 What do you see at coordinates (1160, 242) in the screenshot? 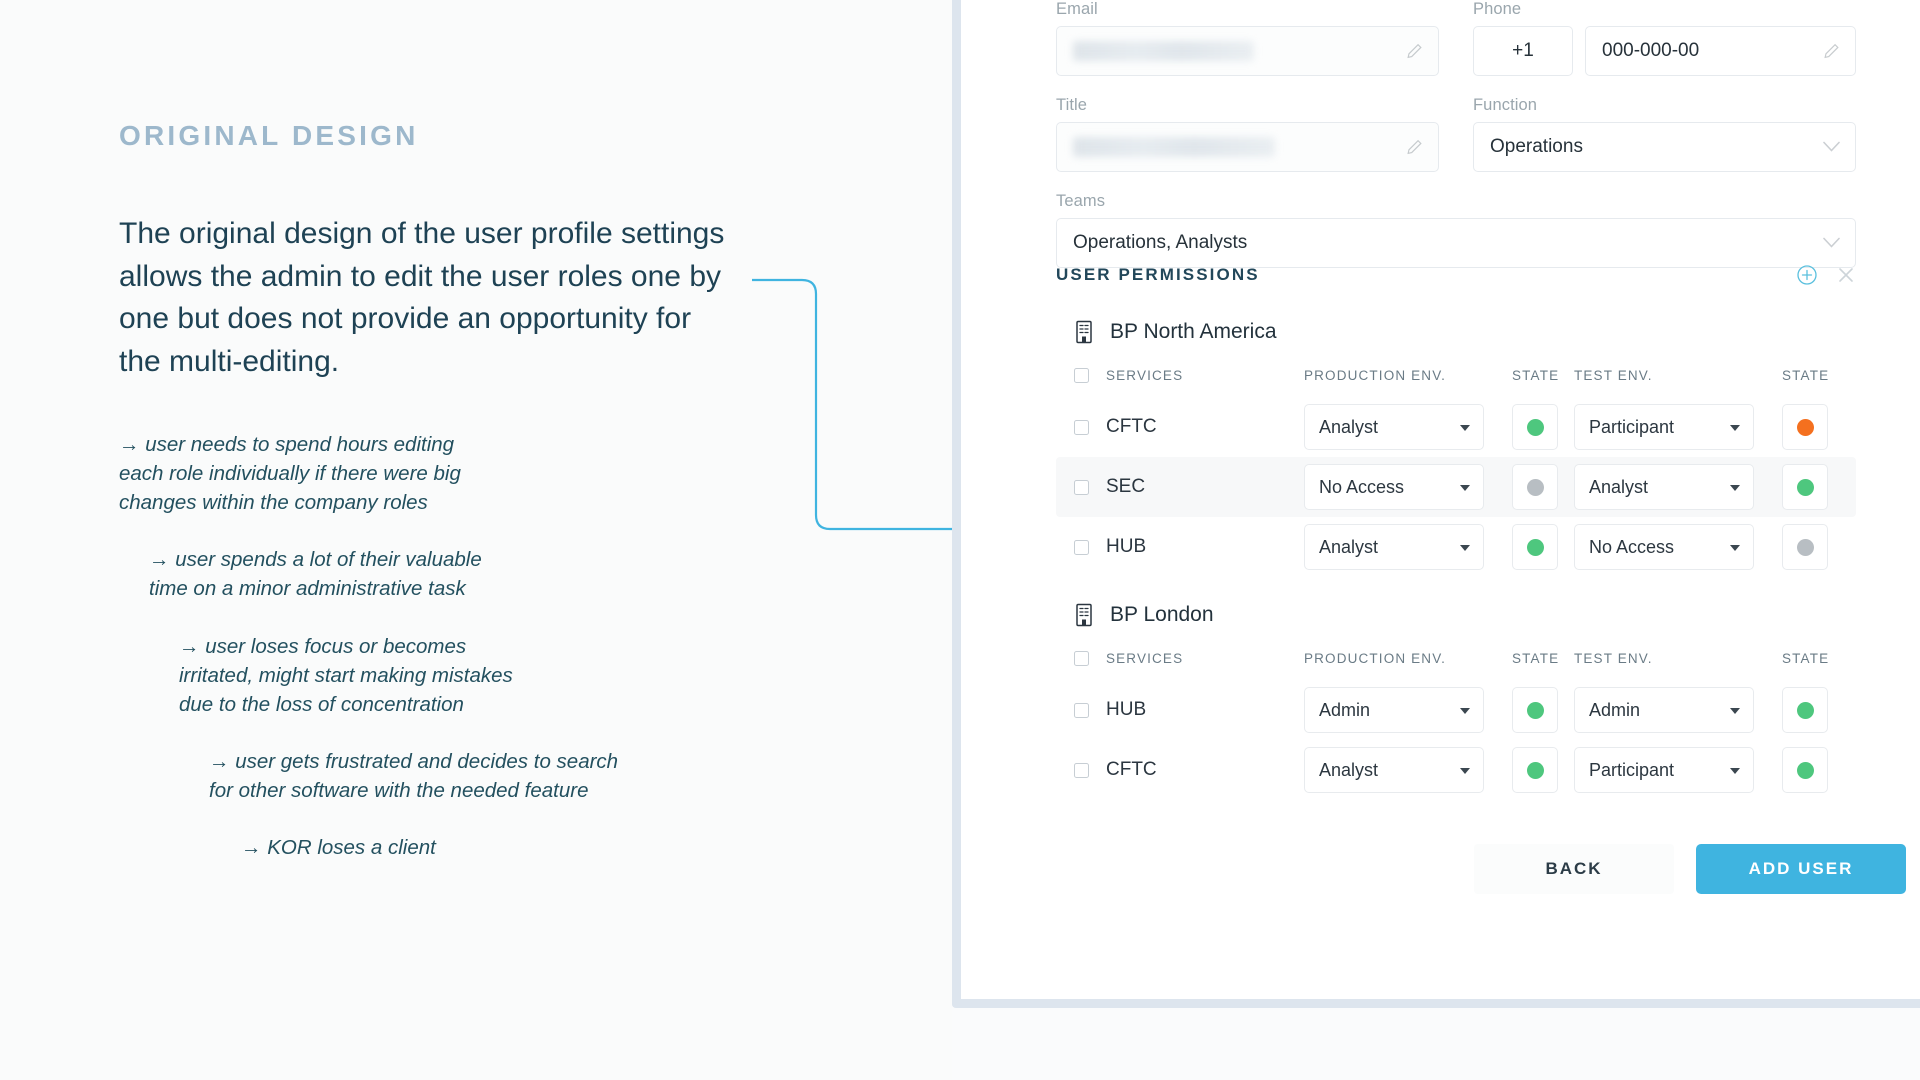
I see `teams-value: Operations, Analysts` at bounding box center [1160, 242].